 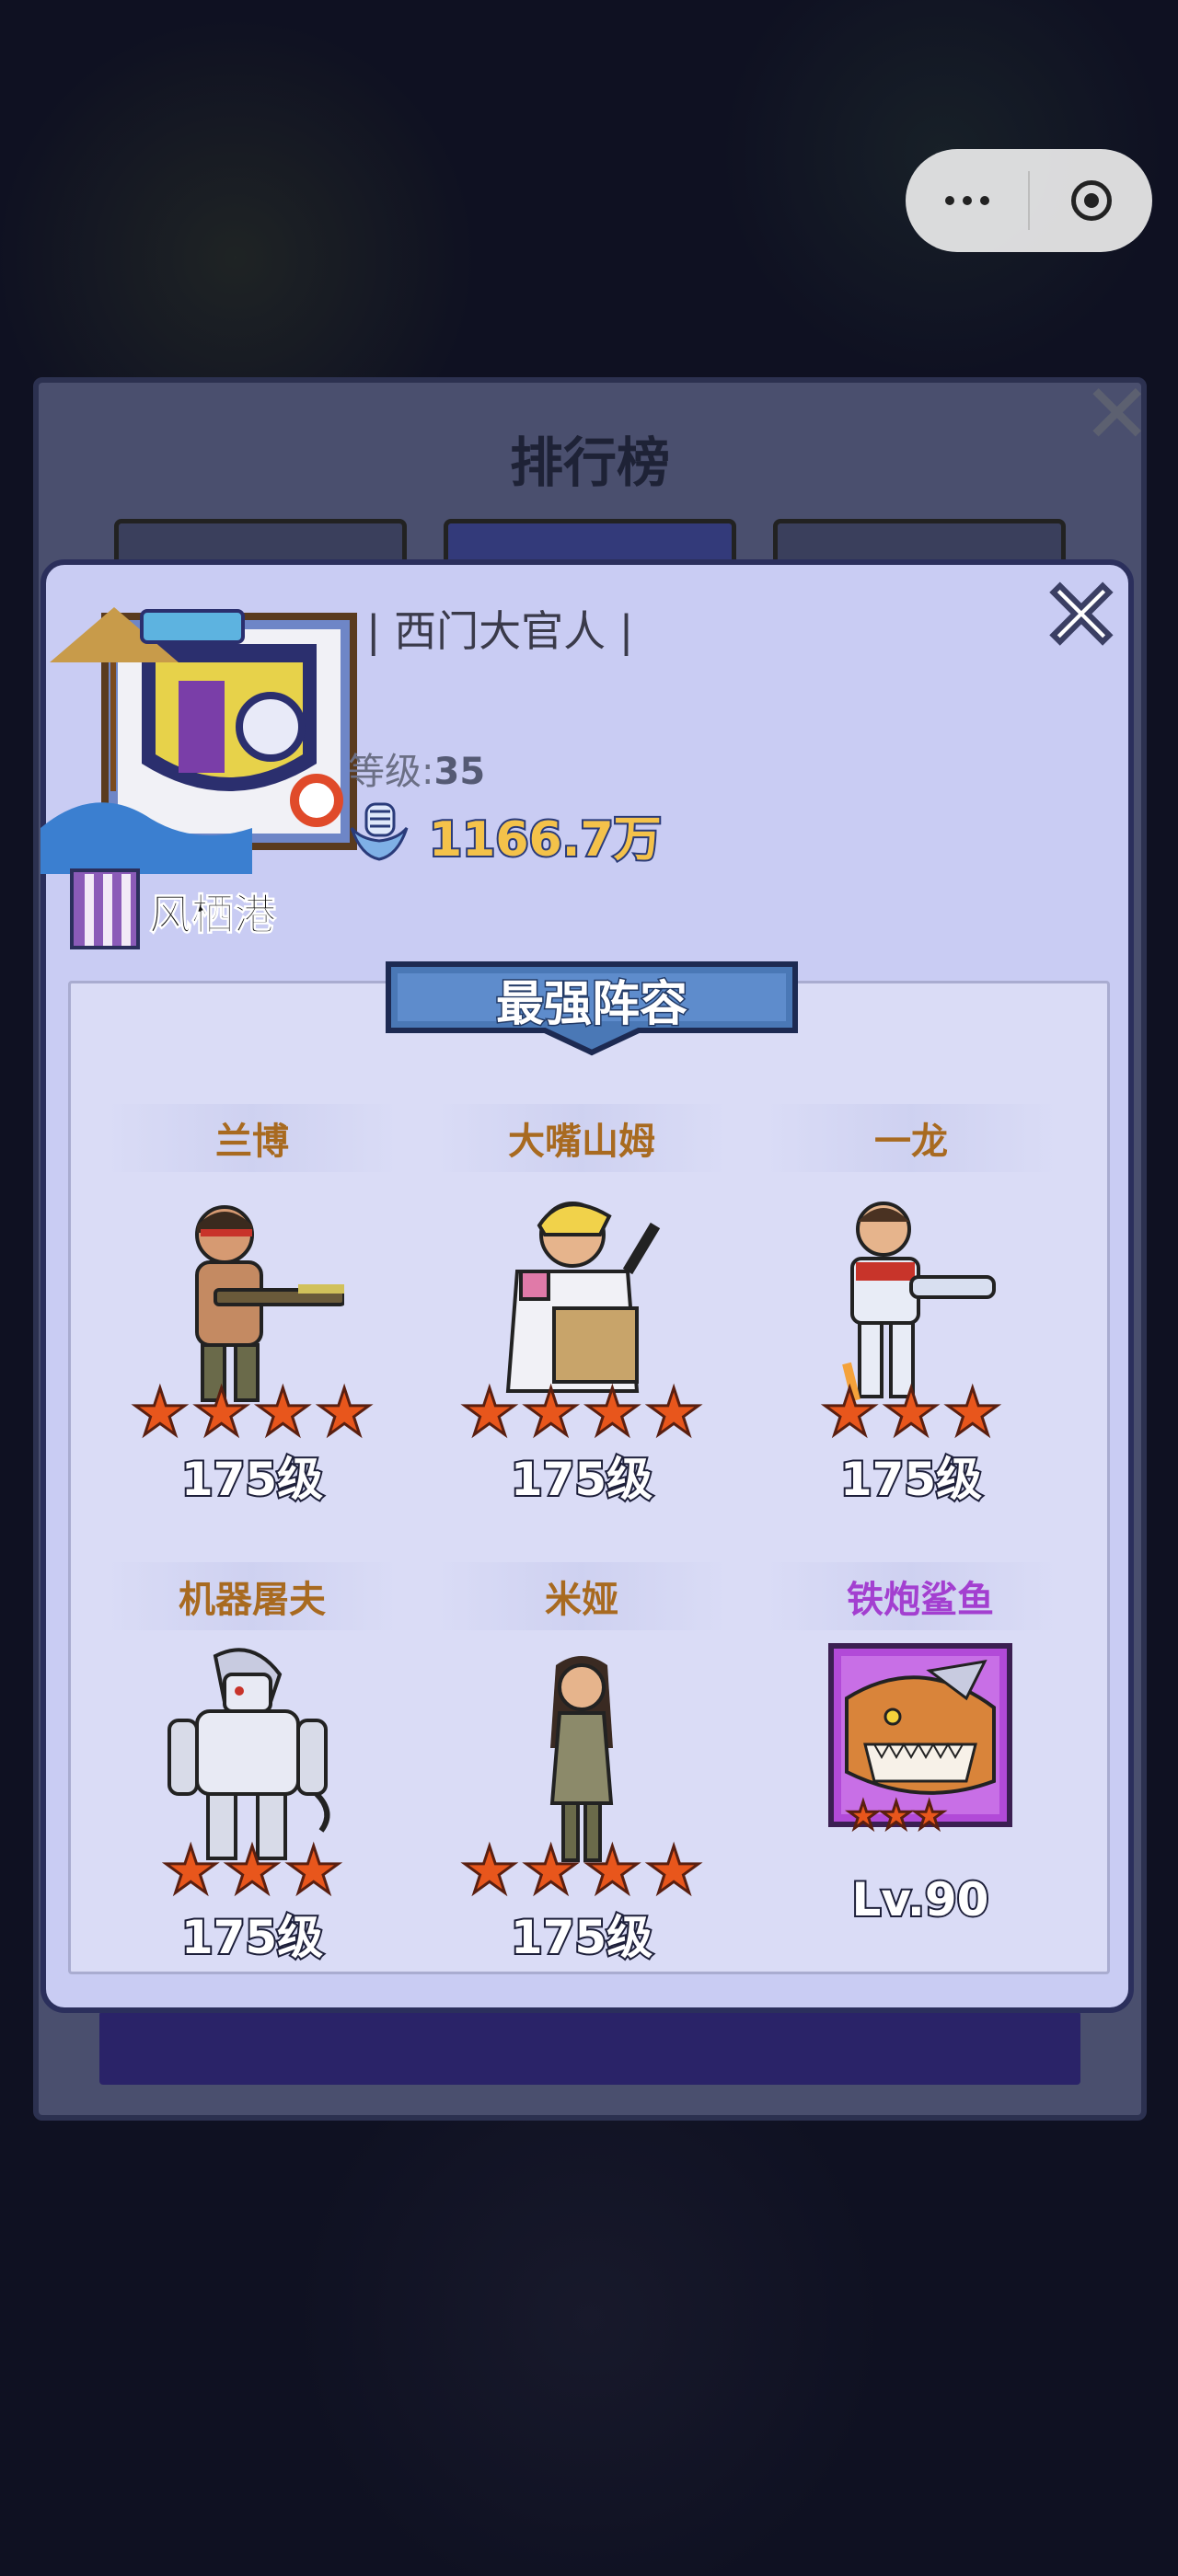 I want to click on more-button, so click(x=967, y=200).